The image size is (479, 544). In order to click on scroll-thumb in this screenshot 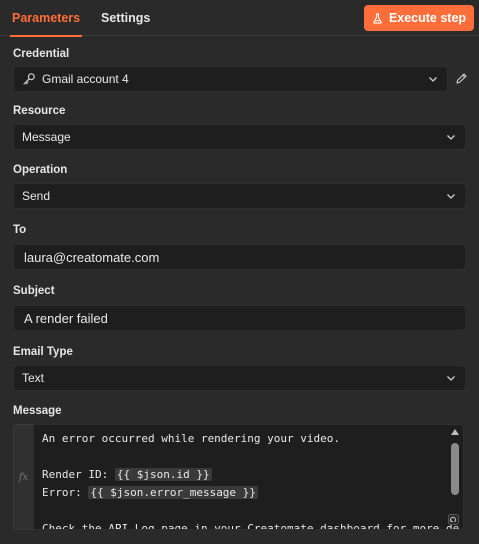, I will do `click(455, 469)`.